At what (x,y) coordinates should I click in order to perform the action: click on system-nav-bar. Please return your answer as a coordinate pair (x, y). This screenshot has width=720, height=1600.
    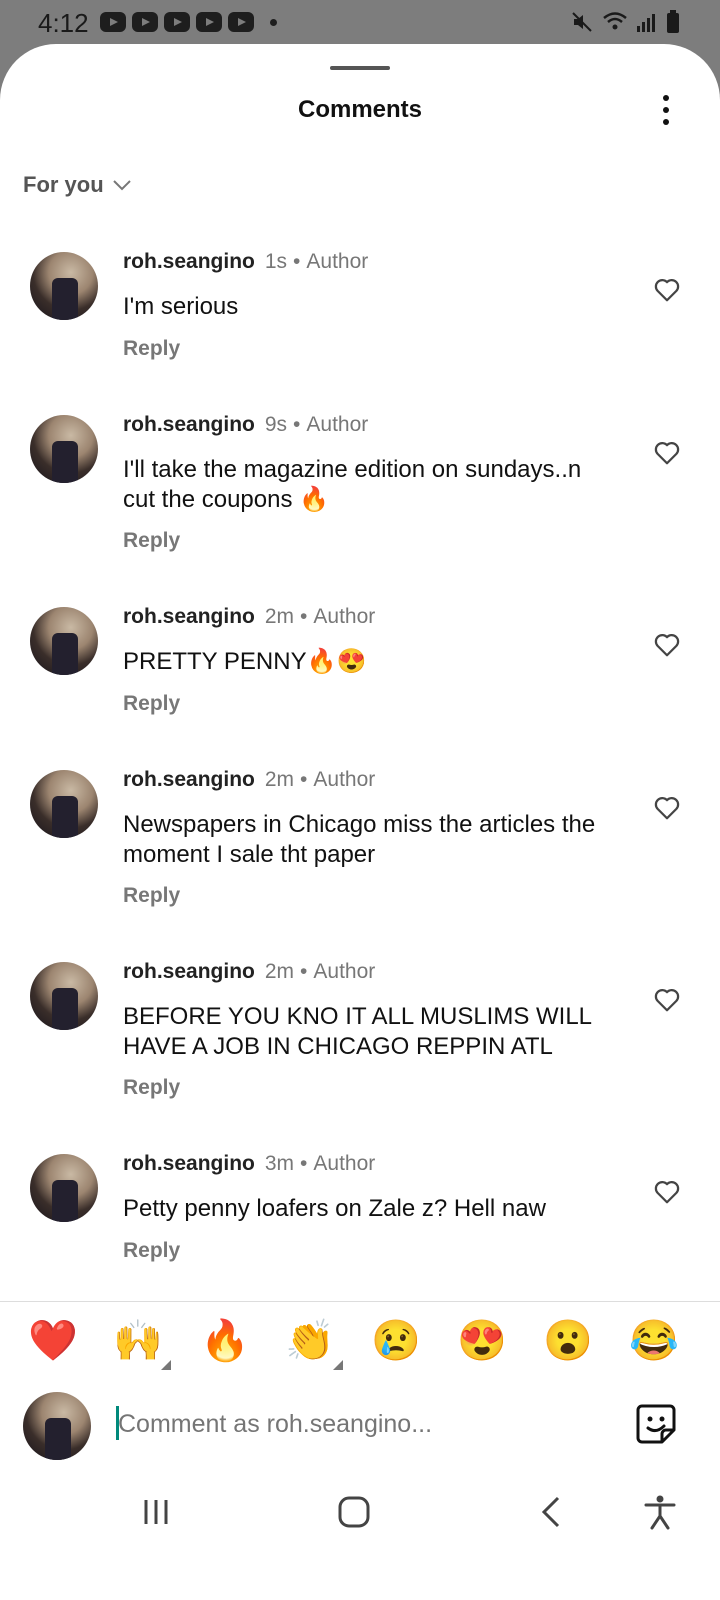
    Looking at the image, I should click on (360, 1516).